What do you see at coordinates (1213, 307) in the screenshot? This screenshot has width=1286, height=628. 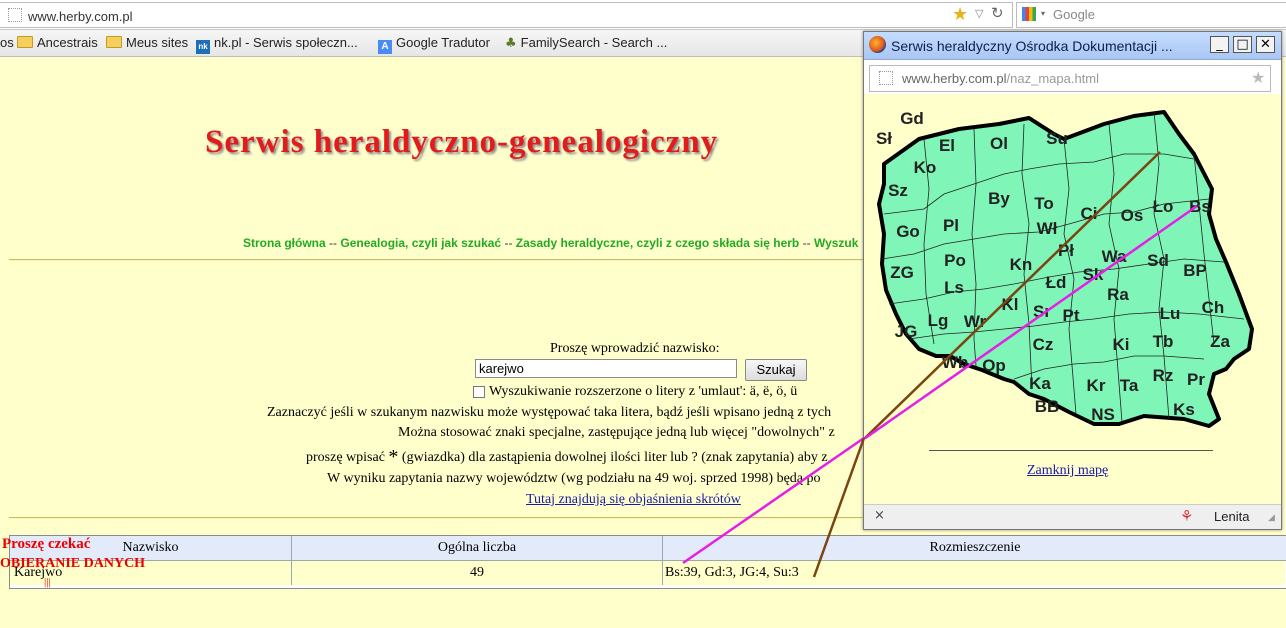 I see `region-label: Ch` at bounding box center [1213, 307].